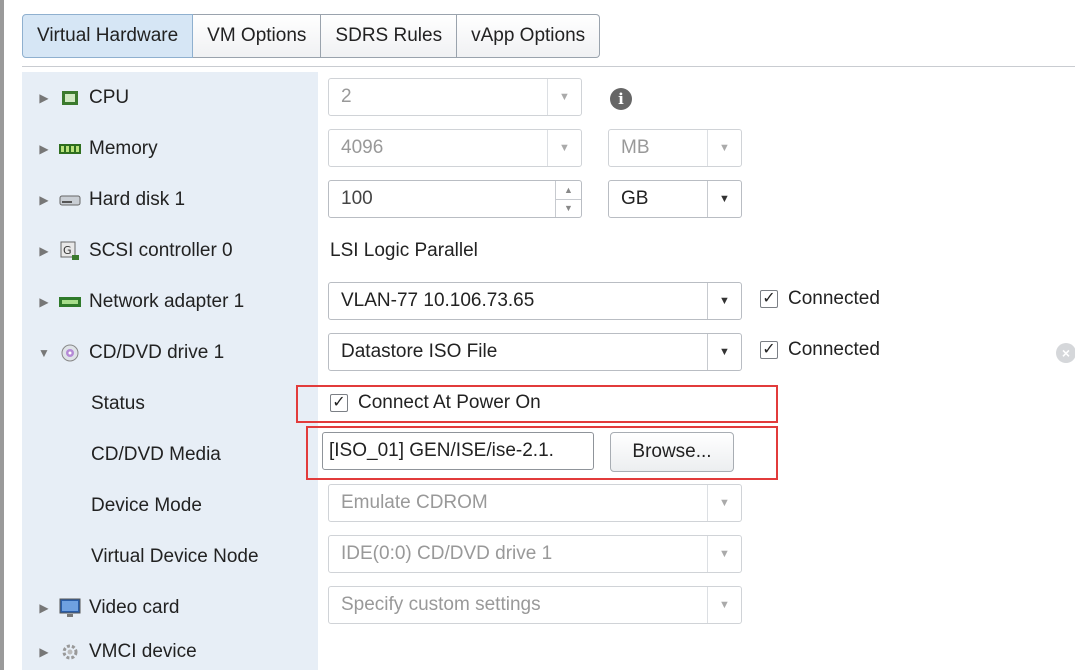 The width and height of the screenshot is (1075, 670). Describe the element at coordinates (157, 352) in the screenshot. I see `cd-dvd-label: CD/DVD drive 1` at that location.